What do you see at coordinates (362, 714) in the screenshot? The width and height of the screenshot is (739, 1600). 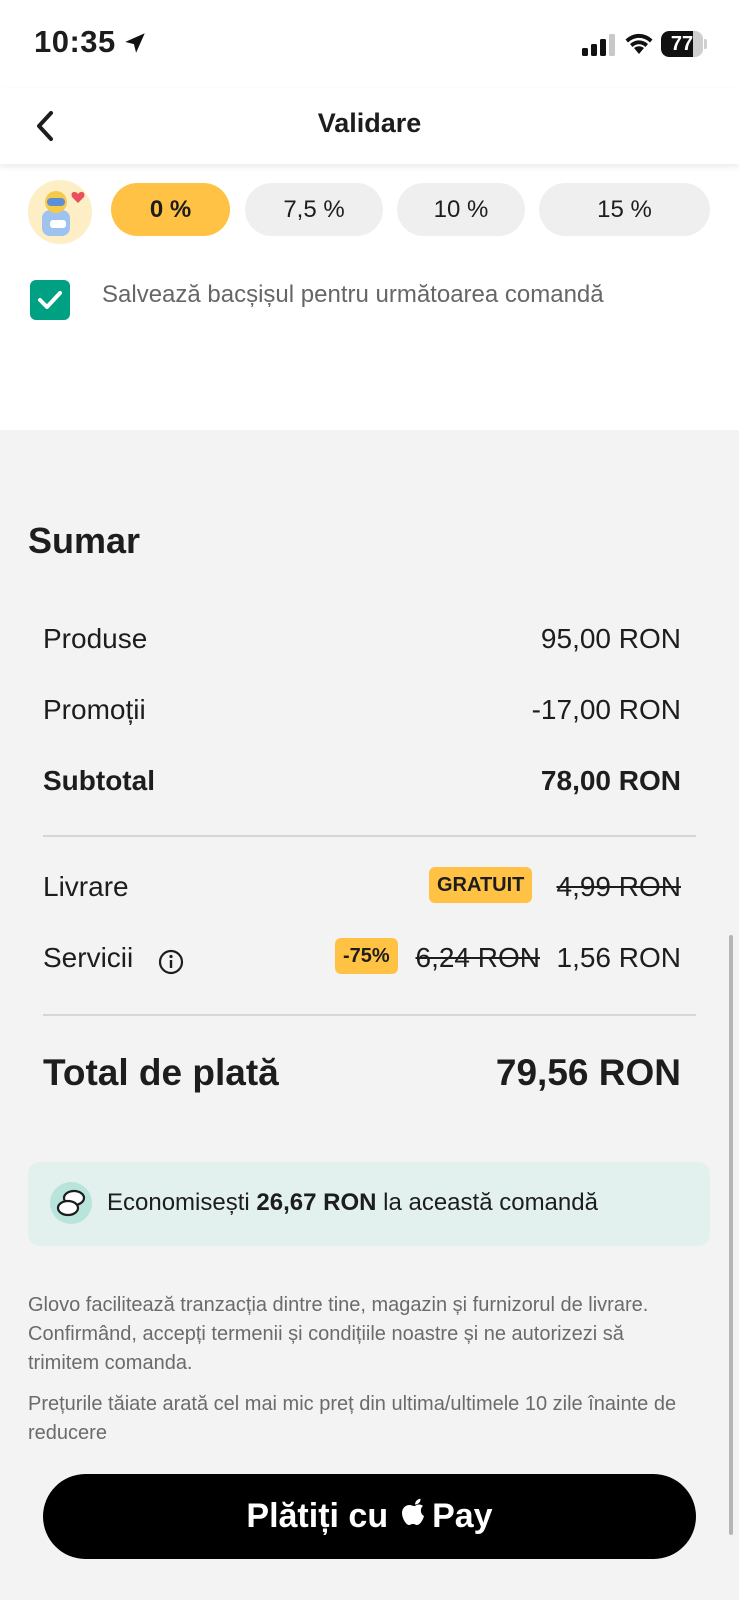 I see `promotions-row: Promoții -17,00 RON` at bounding box center [362, 714].